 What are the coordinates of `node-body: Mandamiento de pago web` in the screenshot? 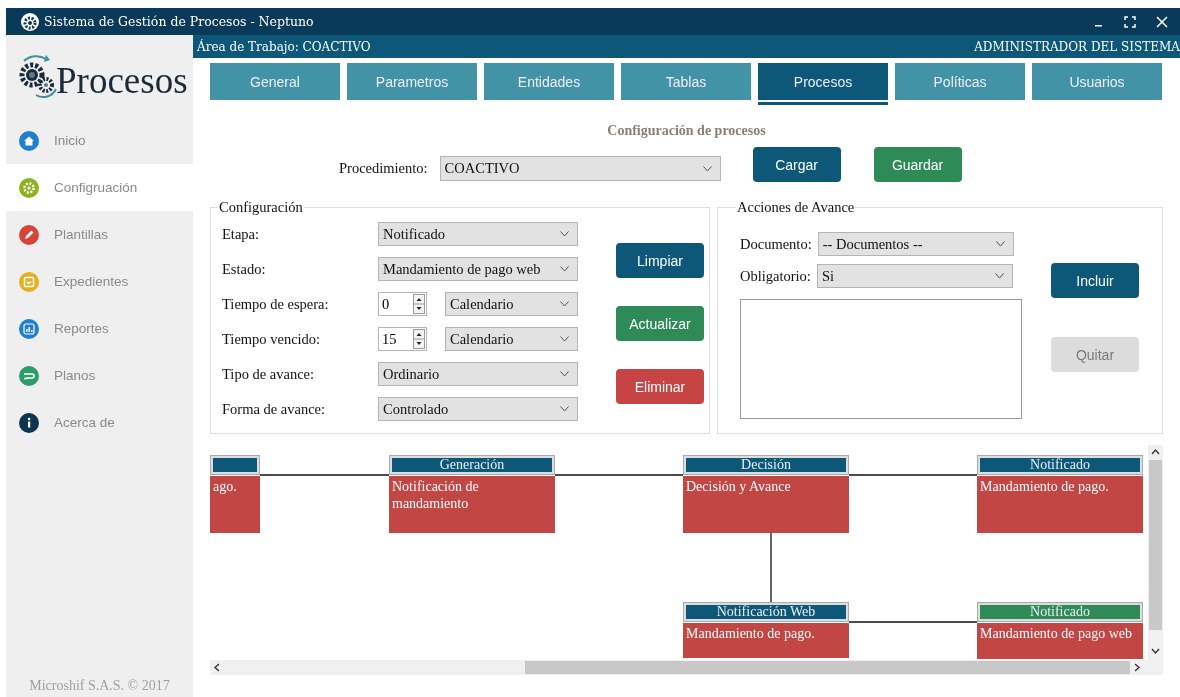 It's located at (1060, 641).